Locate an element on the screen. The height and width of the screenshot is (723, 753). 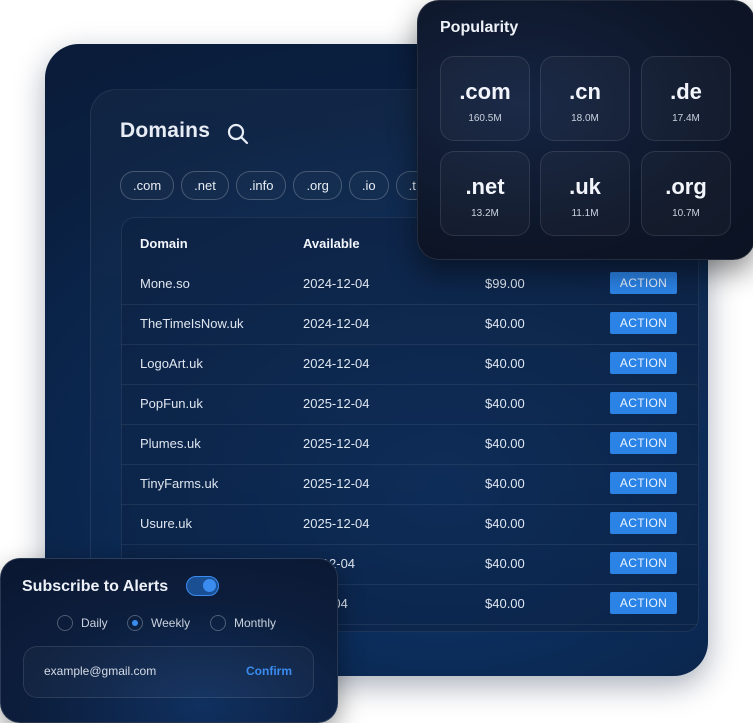
tile-tld: .net is located at coordinates (485, 186).